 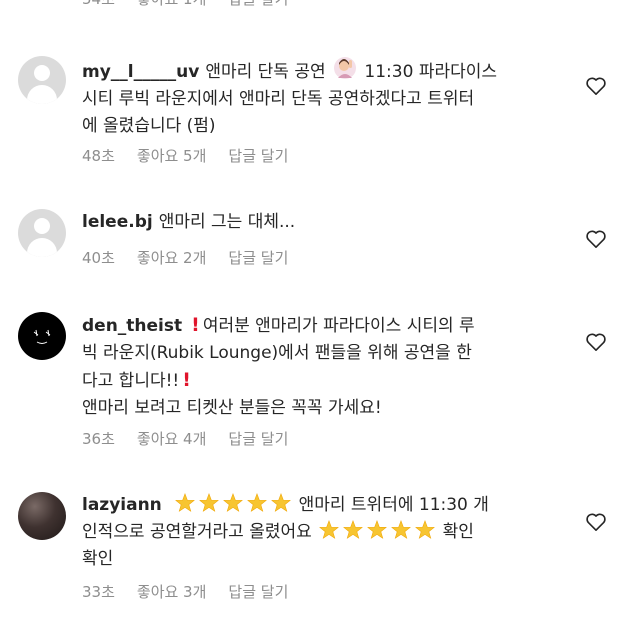 I want to click on previous-comment-meta: 54초 좋아요 1개 답글 달기, so click(x=185, y=6).